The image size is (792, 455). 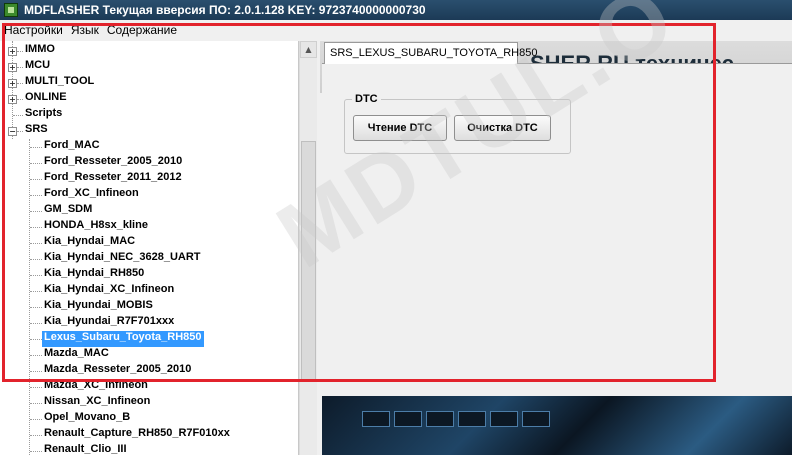 I want to click on tree-item: Kia_Hyndai_NEC_3628_UART, so click(x=122, y=259).